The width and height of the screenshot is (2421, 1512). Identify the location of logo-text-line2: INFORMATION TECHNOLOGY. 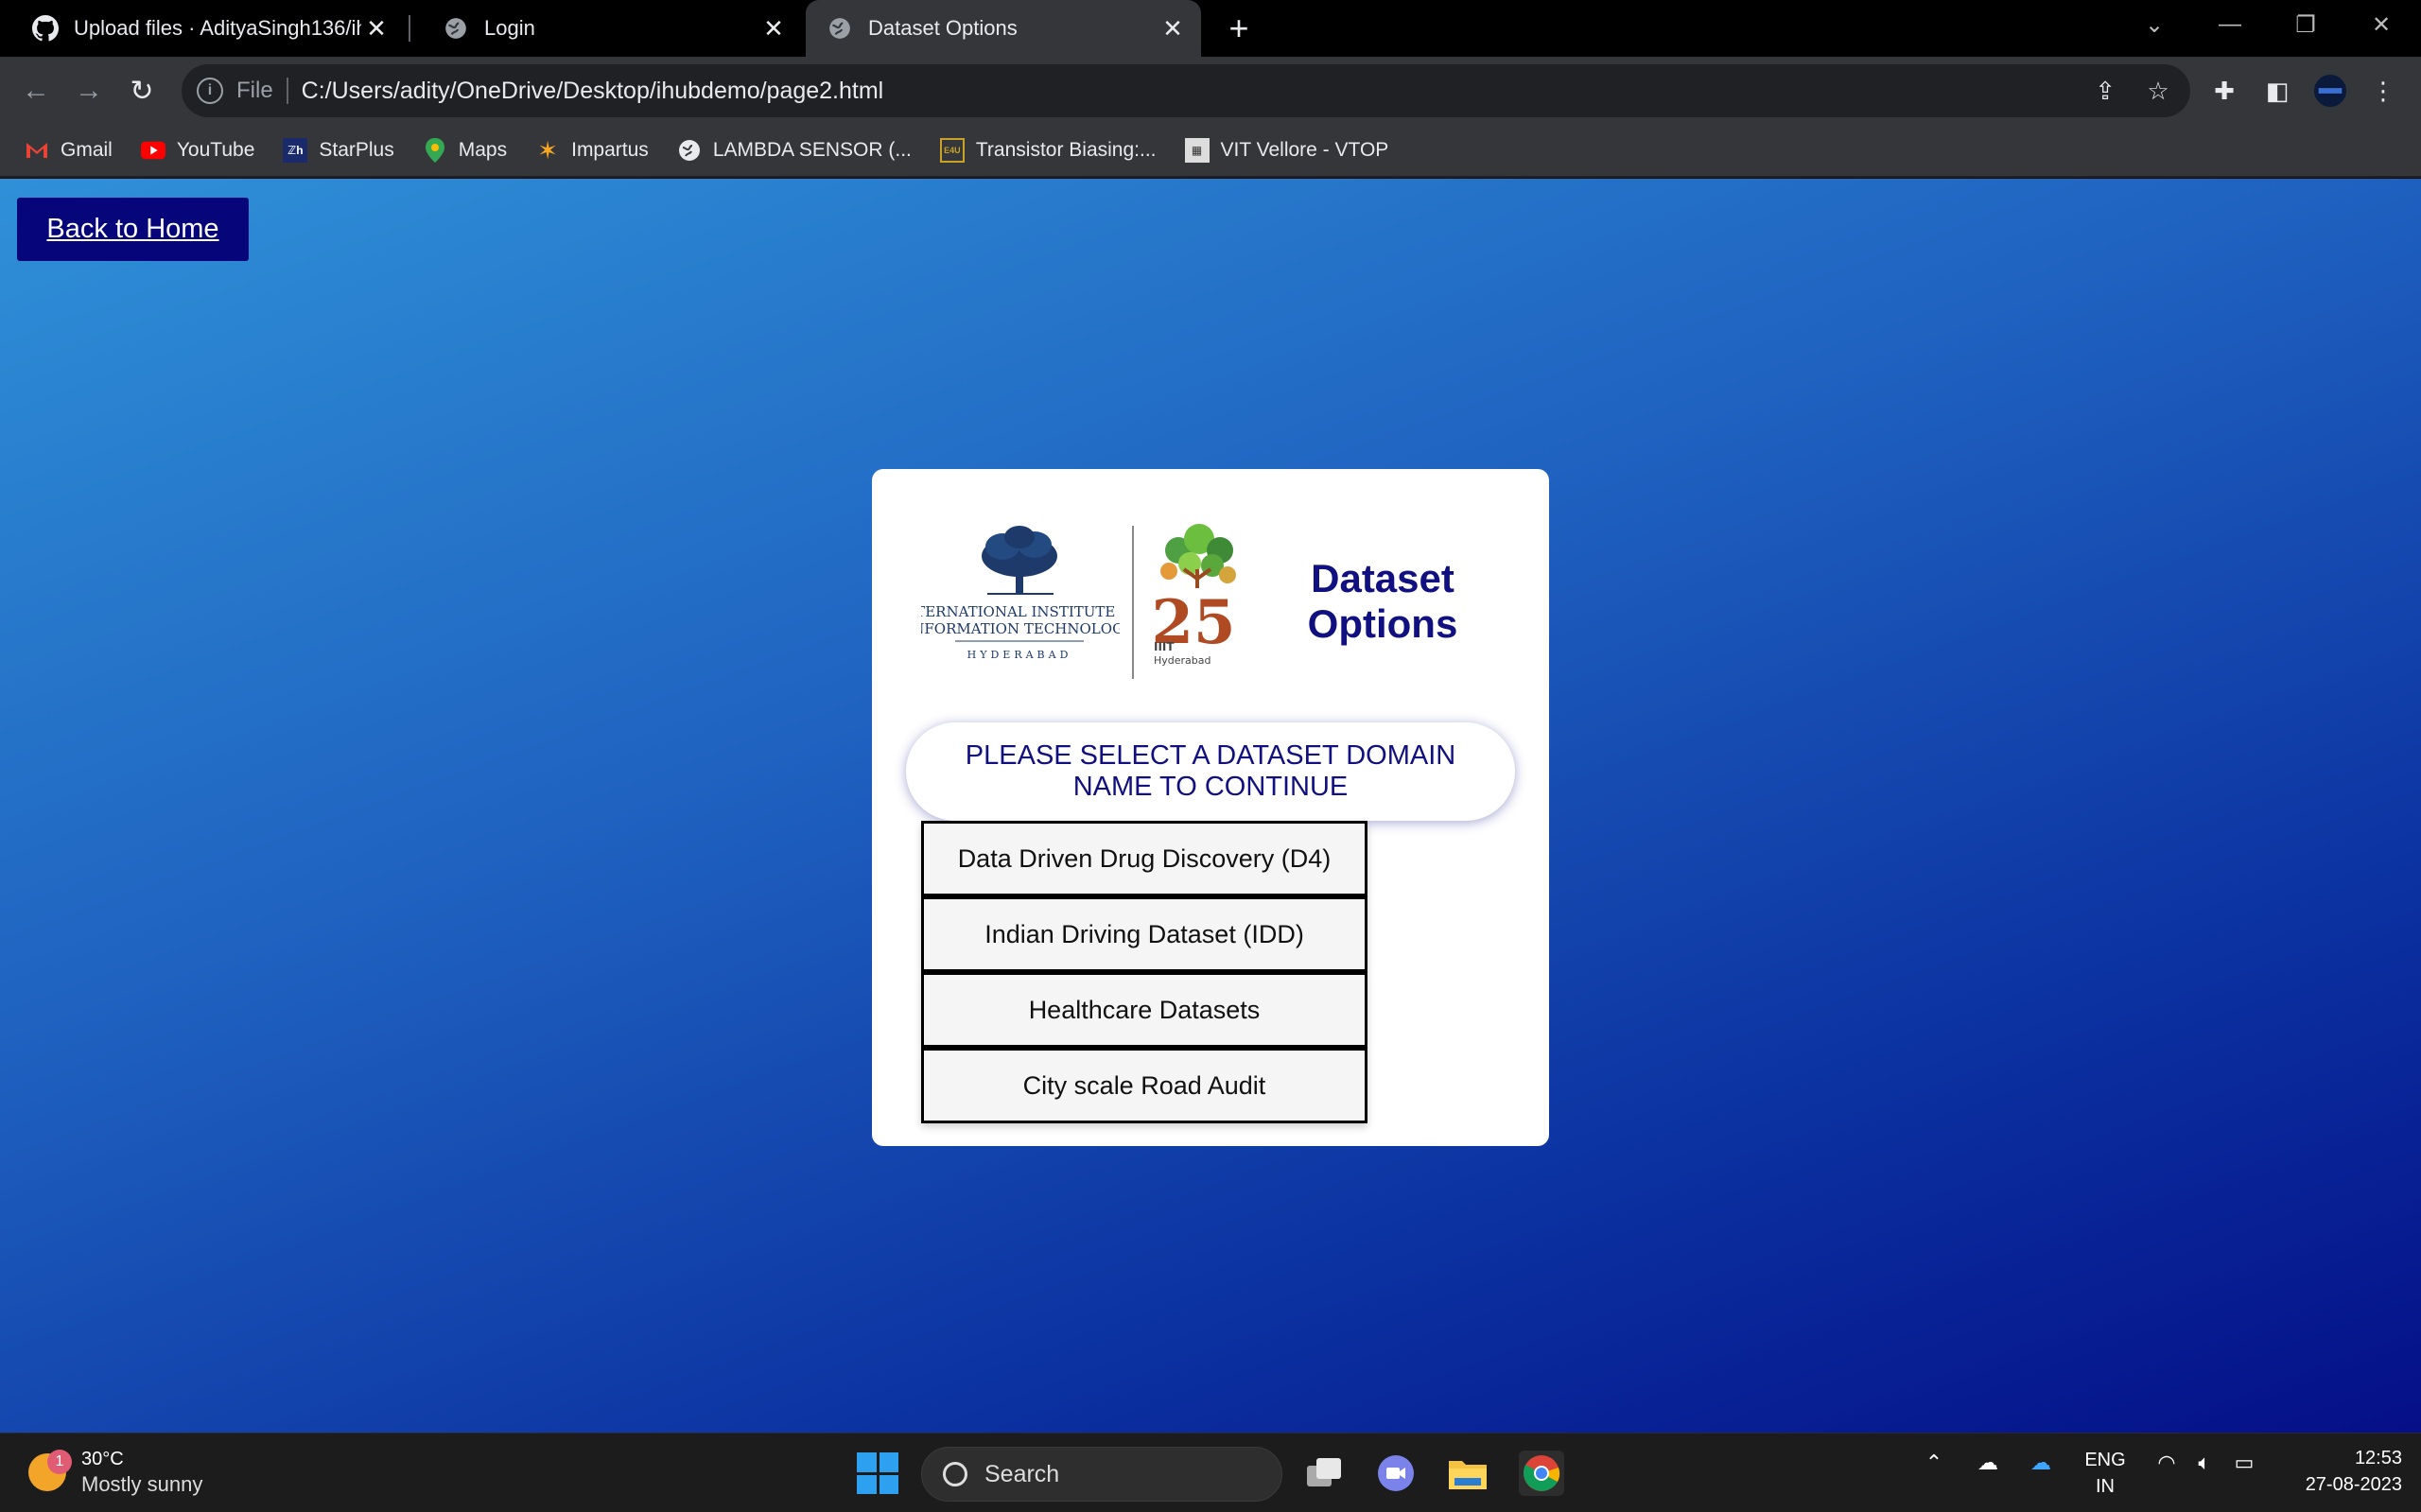
(1020, 628).